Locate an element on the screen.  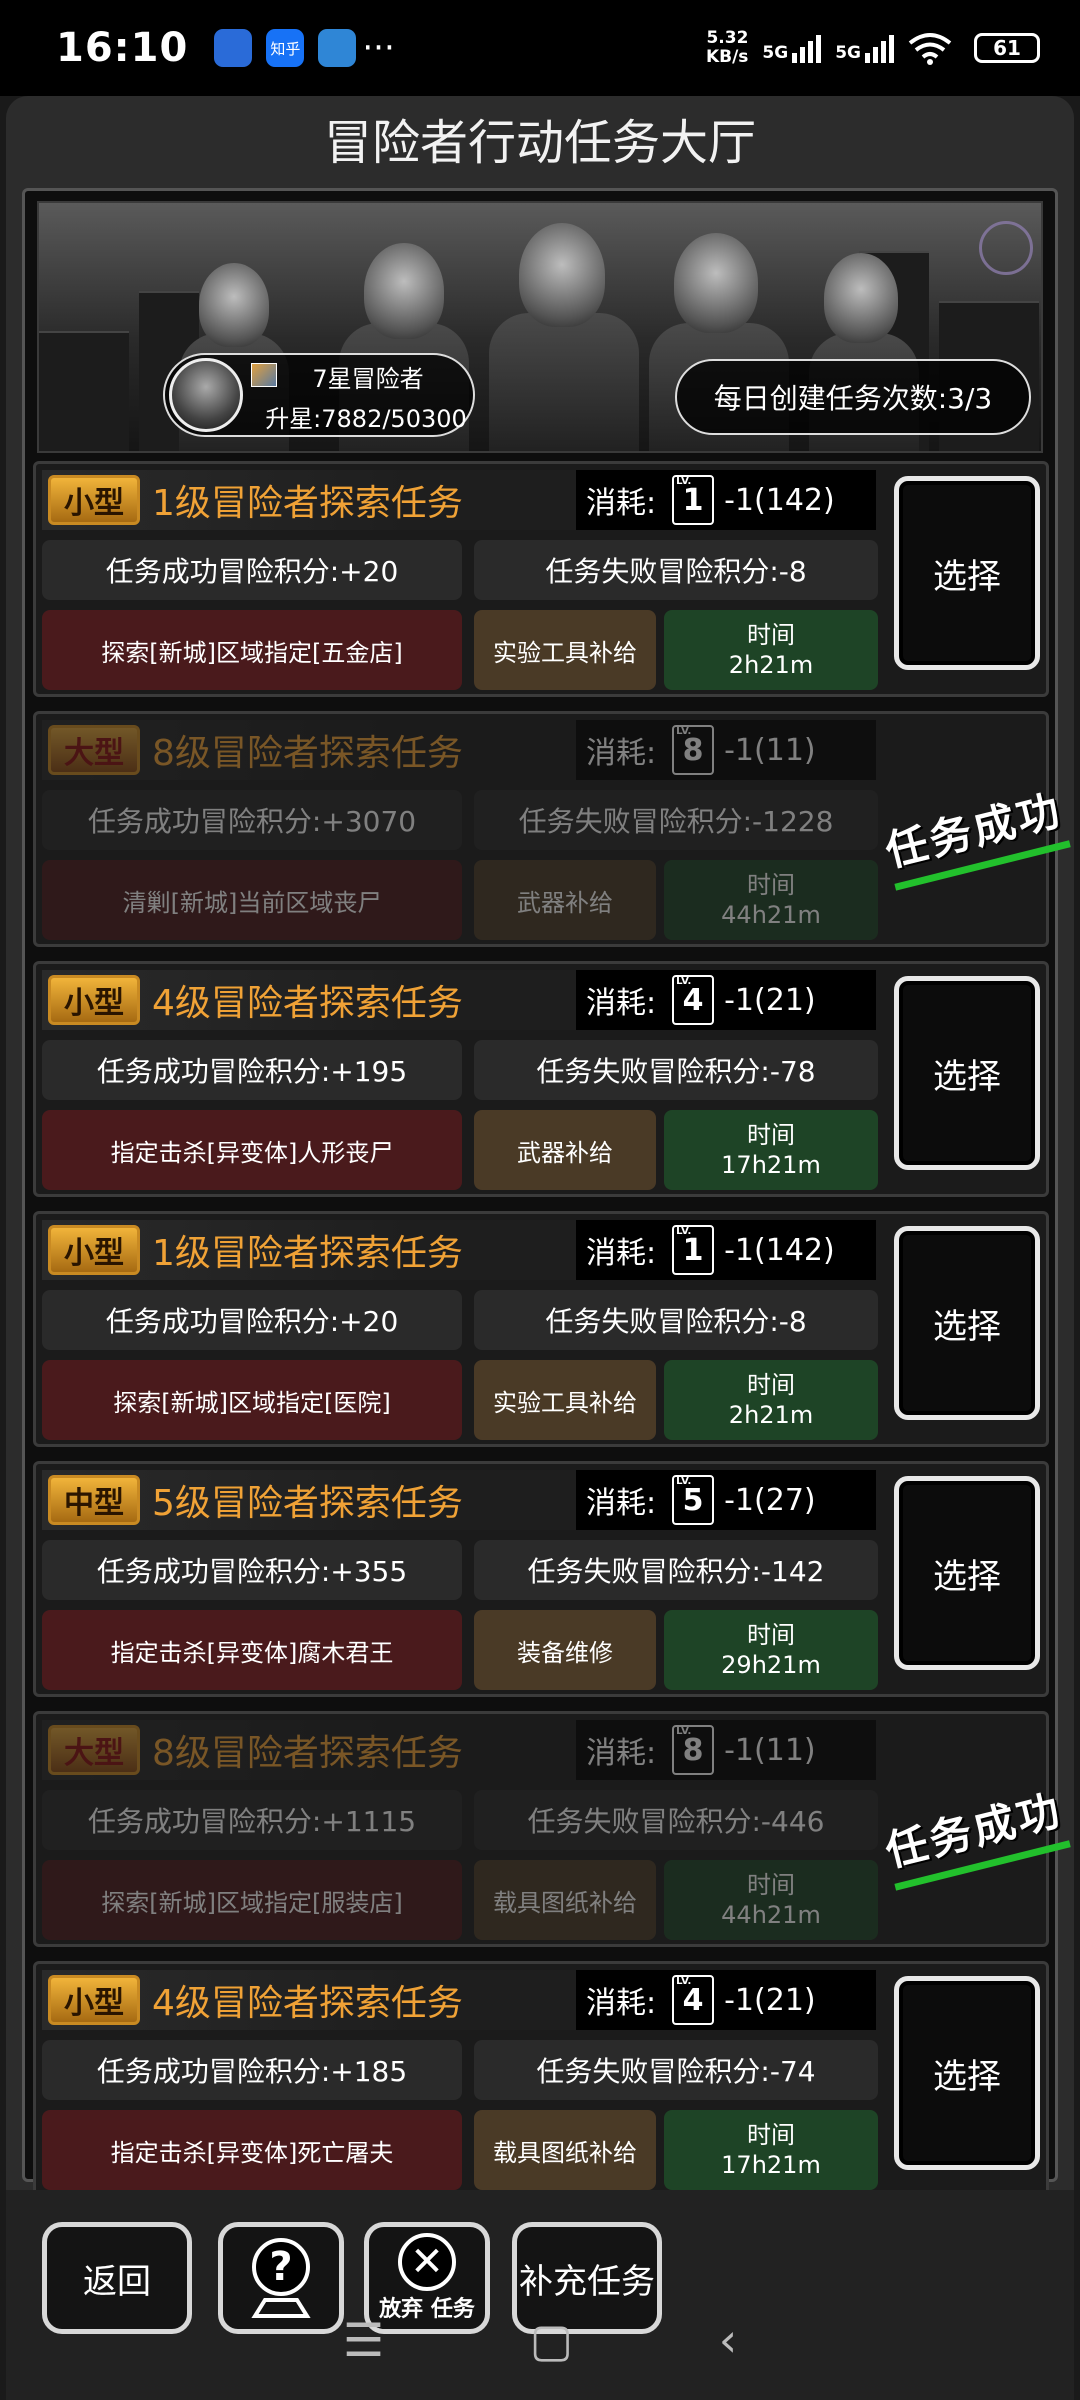
help-button: ? is located at coordinates (281, 2278).